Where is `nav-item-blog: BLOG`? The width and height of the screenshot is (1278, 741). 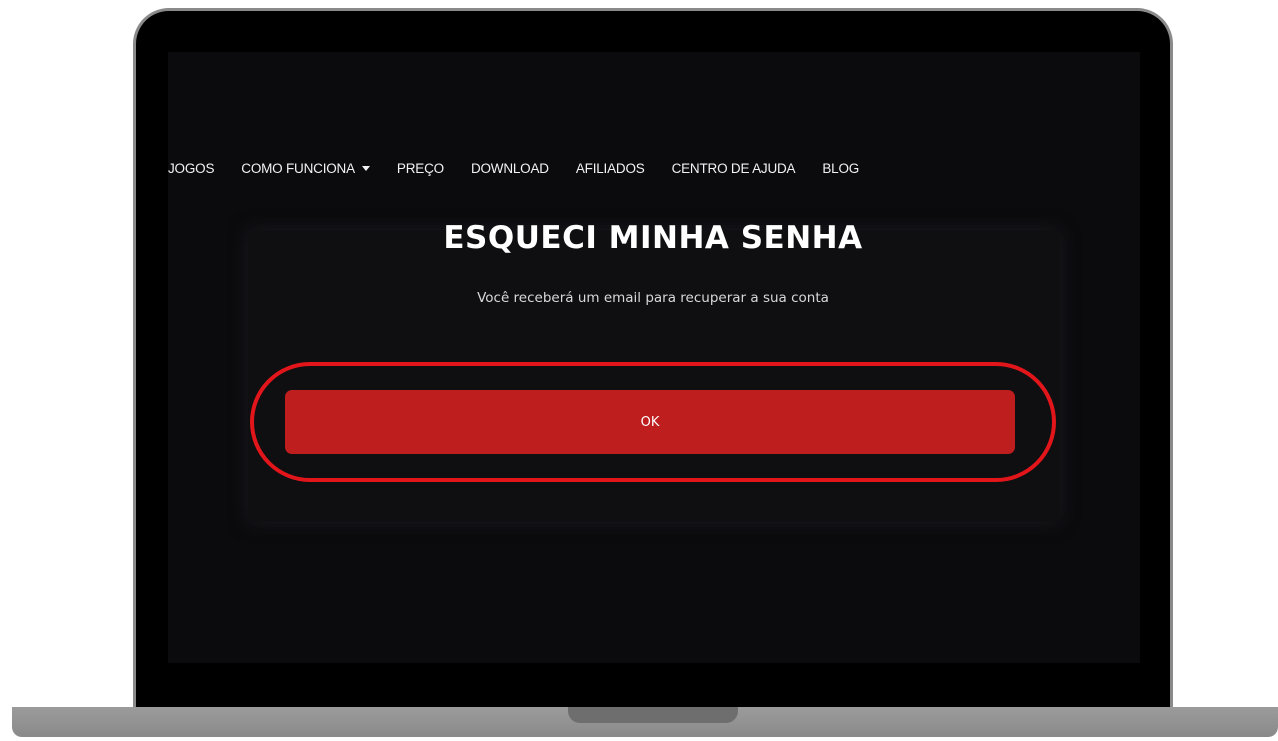 nav-item-blog: BLOG is located at coordinates (840, 168).